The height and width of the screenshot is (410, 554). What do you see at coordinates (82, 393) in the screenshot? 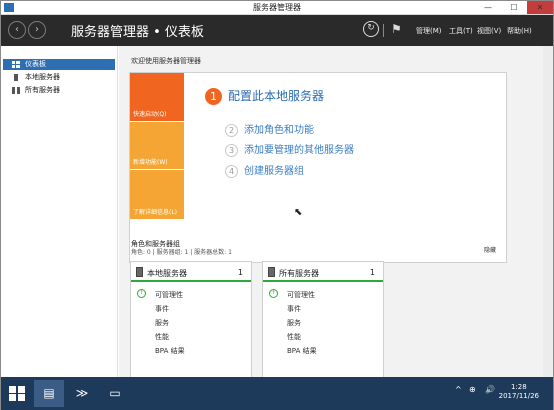
I see `taskbar-powershell-icon: ≫` at bounding box center [82, 393].